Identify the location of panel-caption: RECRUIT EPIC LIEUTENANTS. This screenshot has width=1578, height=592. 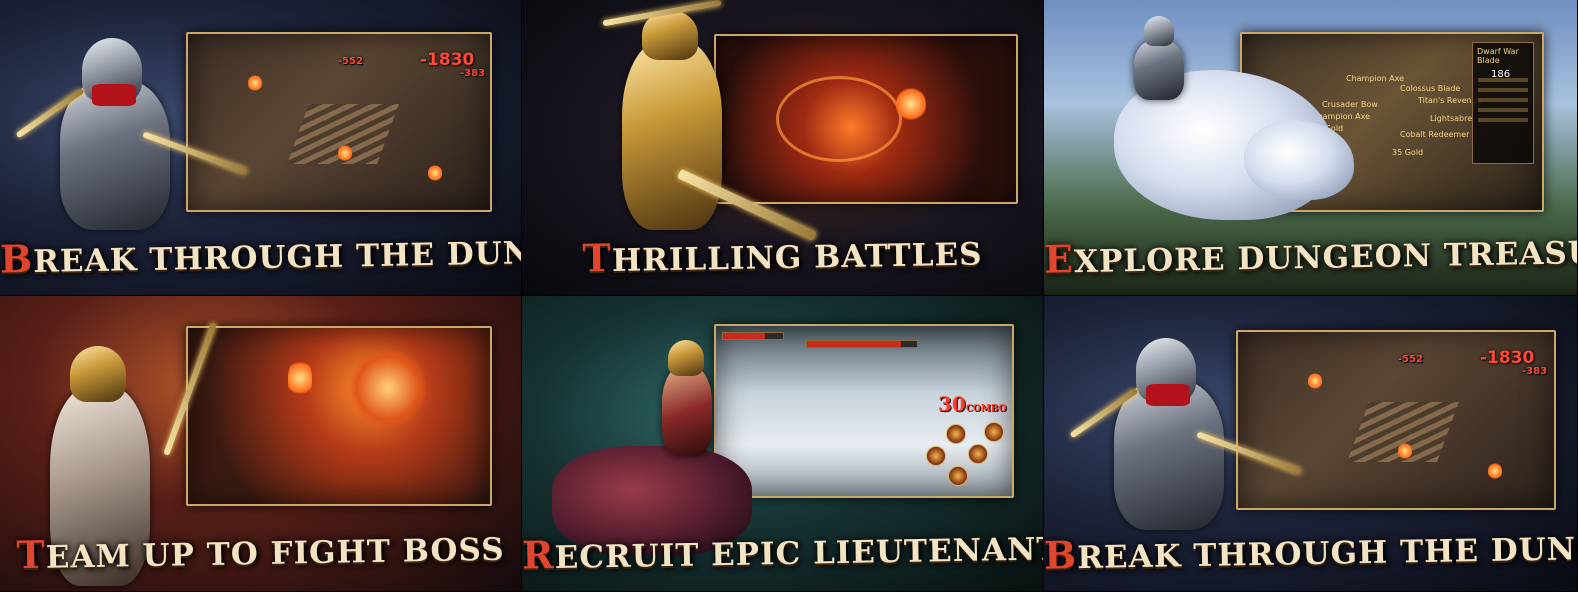
(783, 554).